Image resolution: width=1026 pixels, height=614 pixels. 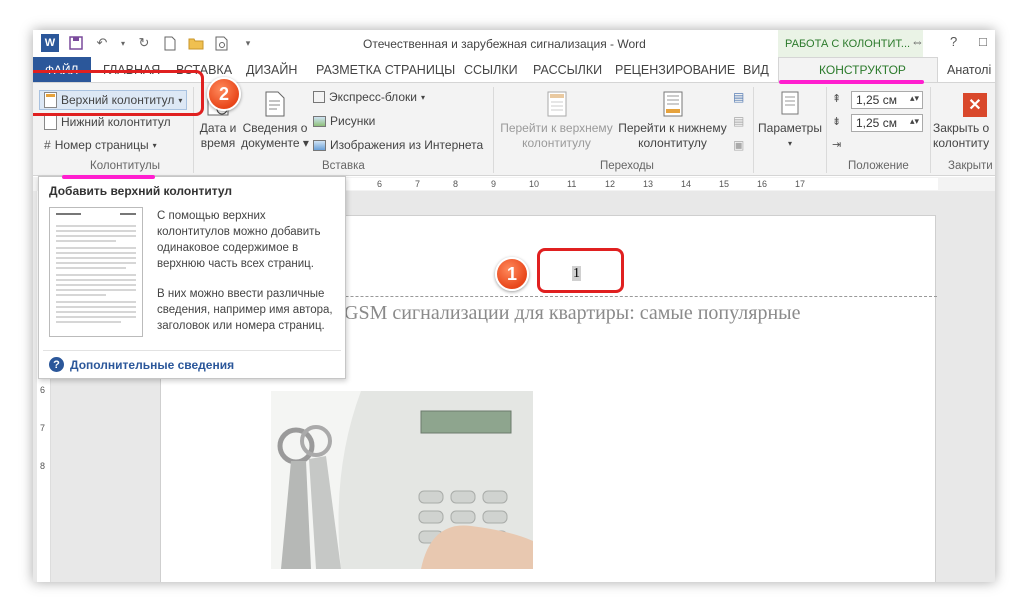 What do you see at coordinates (556, 121) in the screenshot?
I see `goto-header-button: Перейти к верхнему колонтитулу` at bounding box center [556, 121].